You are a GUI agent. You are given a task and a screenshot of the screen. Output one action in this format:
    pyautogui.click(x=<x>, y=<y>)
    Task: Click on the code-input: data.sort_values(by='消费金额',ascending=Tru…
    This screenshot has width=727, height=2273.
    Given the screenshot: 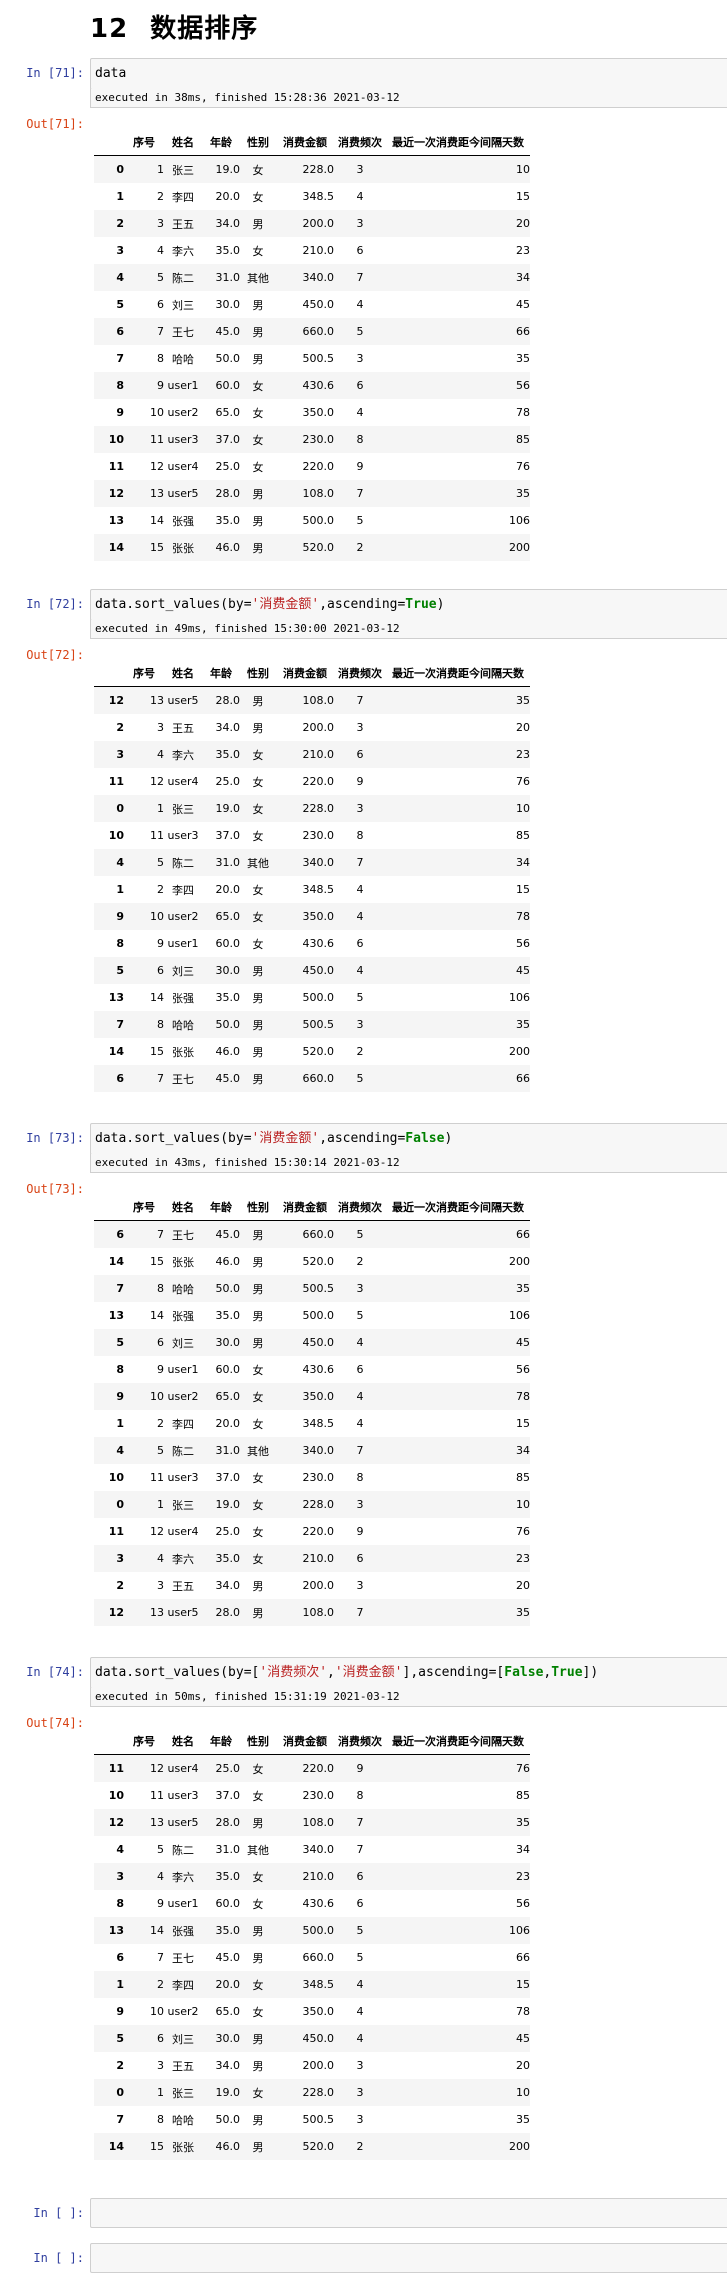 What is the action you would take?
    pyautogui.click(x=408, y=605)
    